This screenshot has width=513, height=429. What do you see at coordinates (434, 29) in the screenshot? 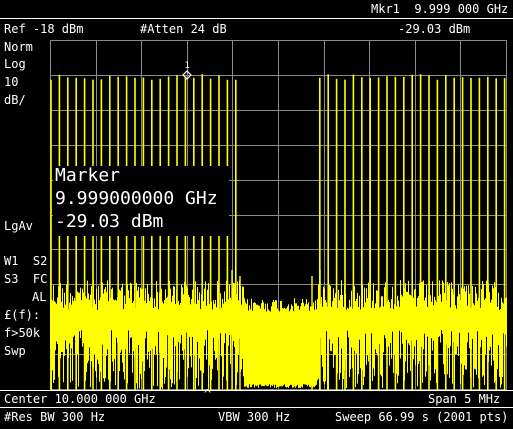
I see `marker-amplitude-header: -29.03 dBm` at bounding box center [434, 29].